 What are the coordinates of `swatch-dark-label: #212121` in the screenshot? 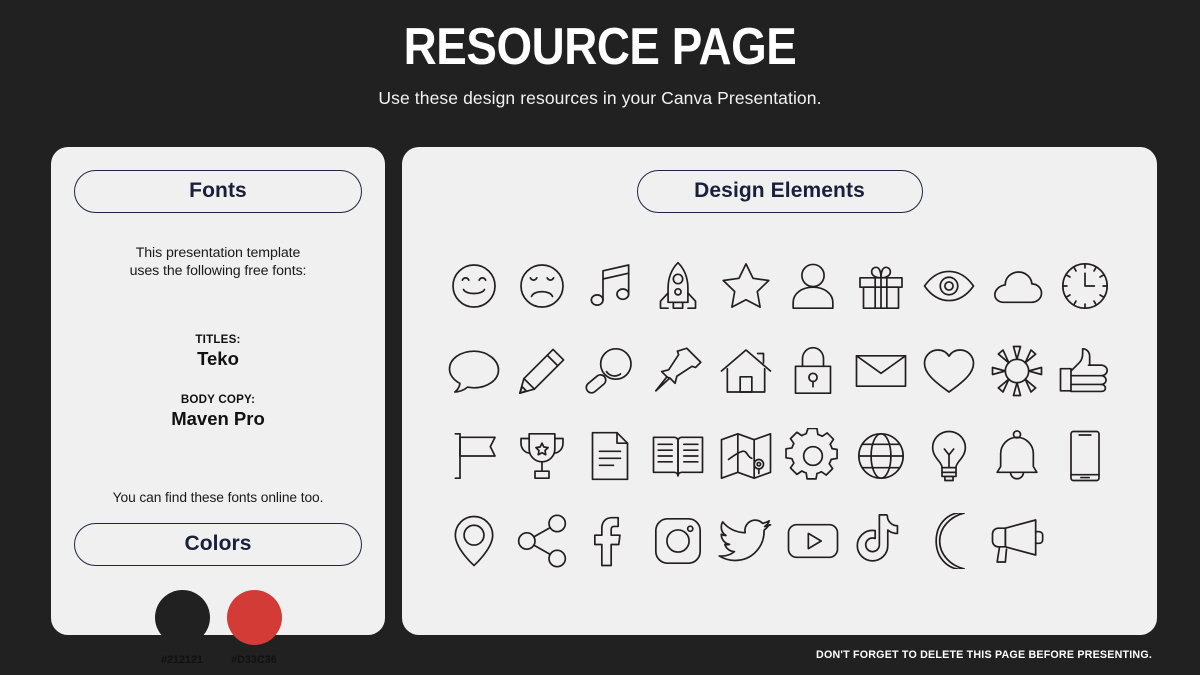 It's located at (182, 659).